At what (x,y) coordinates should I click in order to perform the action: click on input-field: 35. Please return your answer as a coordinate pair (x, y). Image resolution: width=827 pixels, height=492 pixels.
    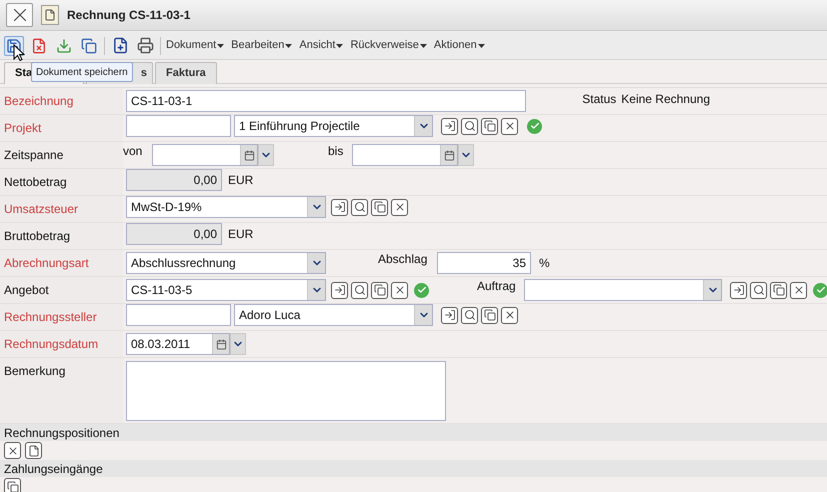
    Looking at the image, I should click on (484, 263).